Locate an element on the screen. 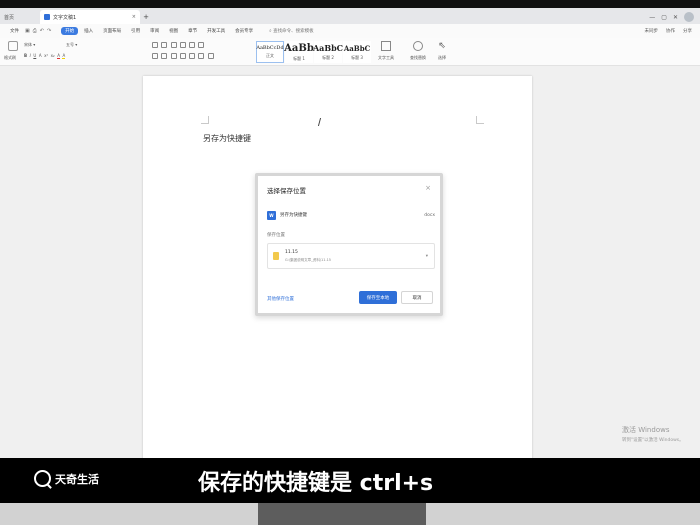 The height and width of the screenshot is (525, 700). style-heading-3: AaBbC 标题 3 is located at coordinates (357, 52).